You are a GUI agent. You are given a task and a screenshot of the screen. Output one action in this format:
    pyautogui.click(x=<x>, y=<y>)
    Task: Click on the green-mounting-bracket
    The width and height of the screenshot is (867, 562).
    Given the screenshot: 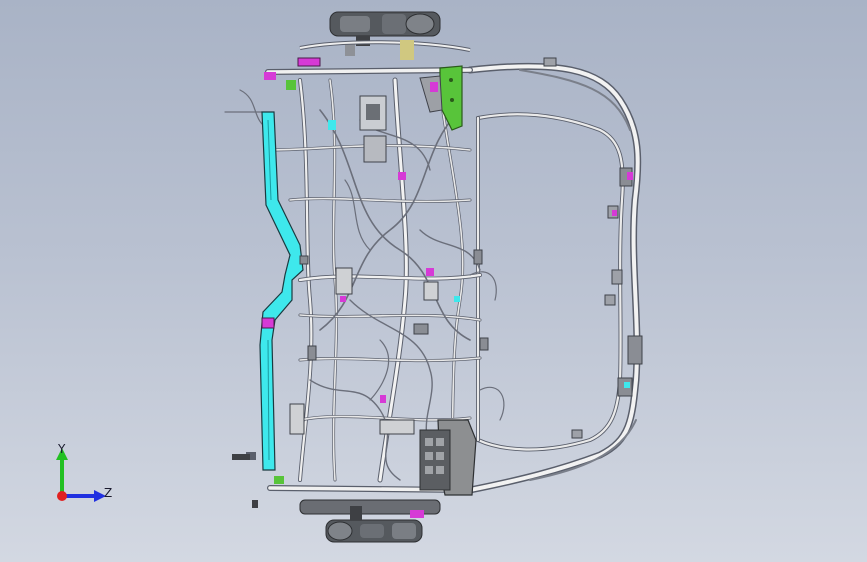 What is the action you would take?
    pyautogui.click(x=441, y=98)
    